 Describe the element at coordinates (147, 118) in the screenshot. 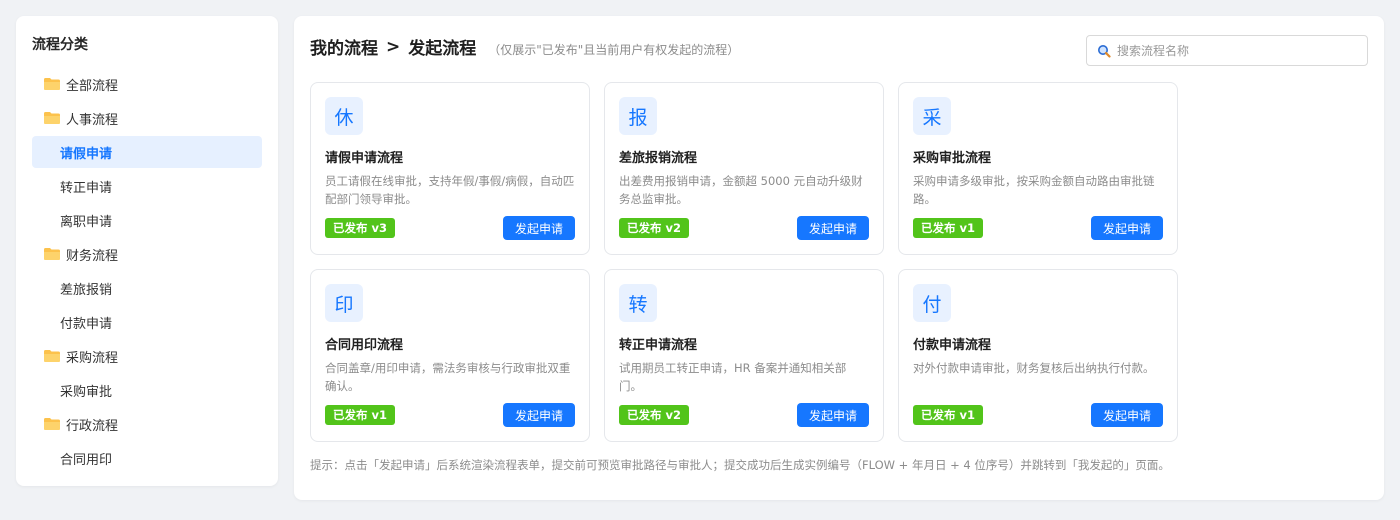

I see `category-group-item: 人事流程` at that location.